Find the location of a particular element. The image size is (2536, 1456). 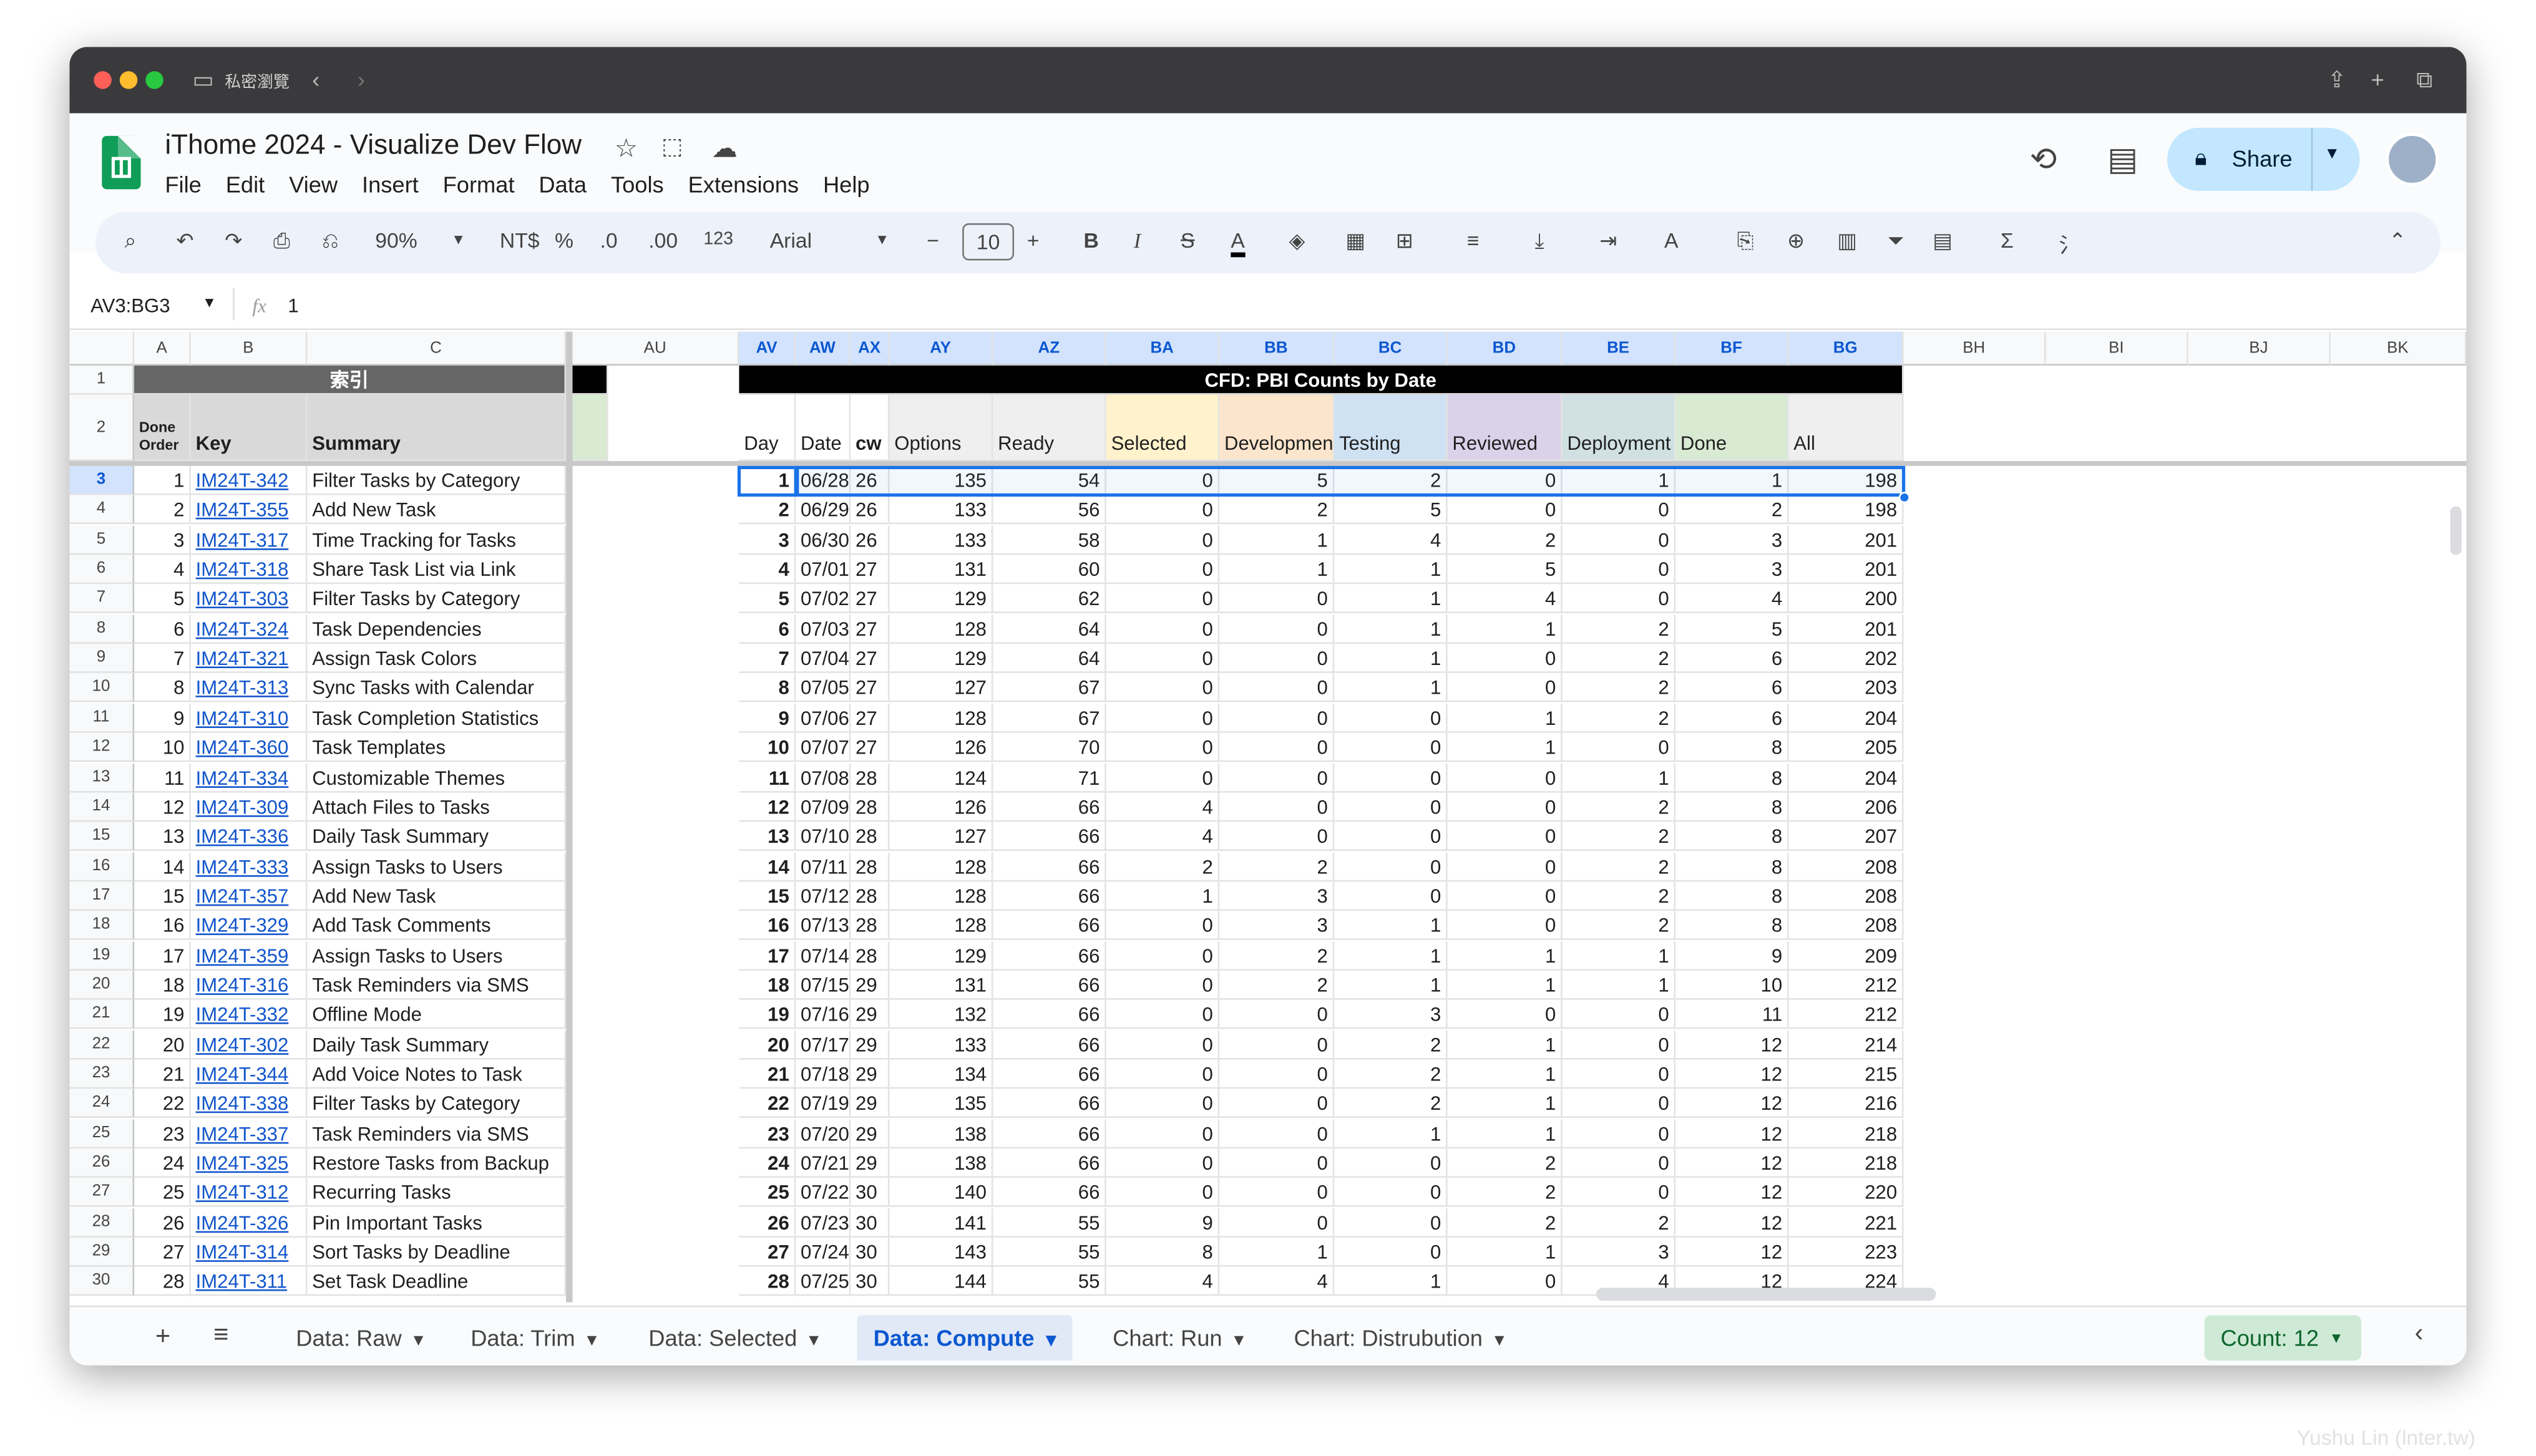

sidebar-icon: ▭ is located at coordinates (202, 79).